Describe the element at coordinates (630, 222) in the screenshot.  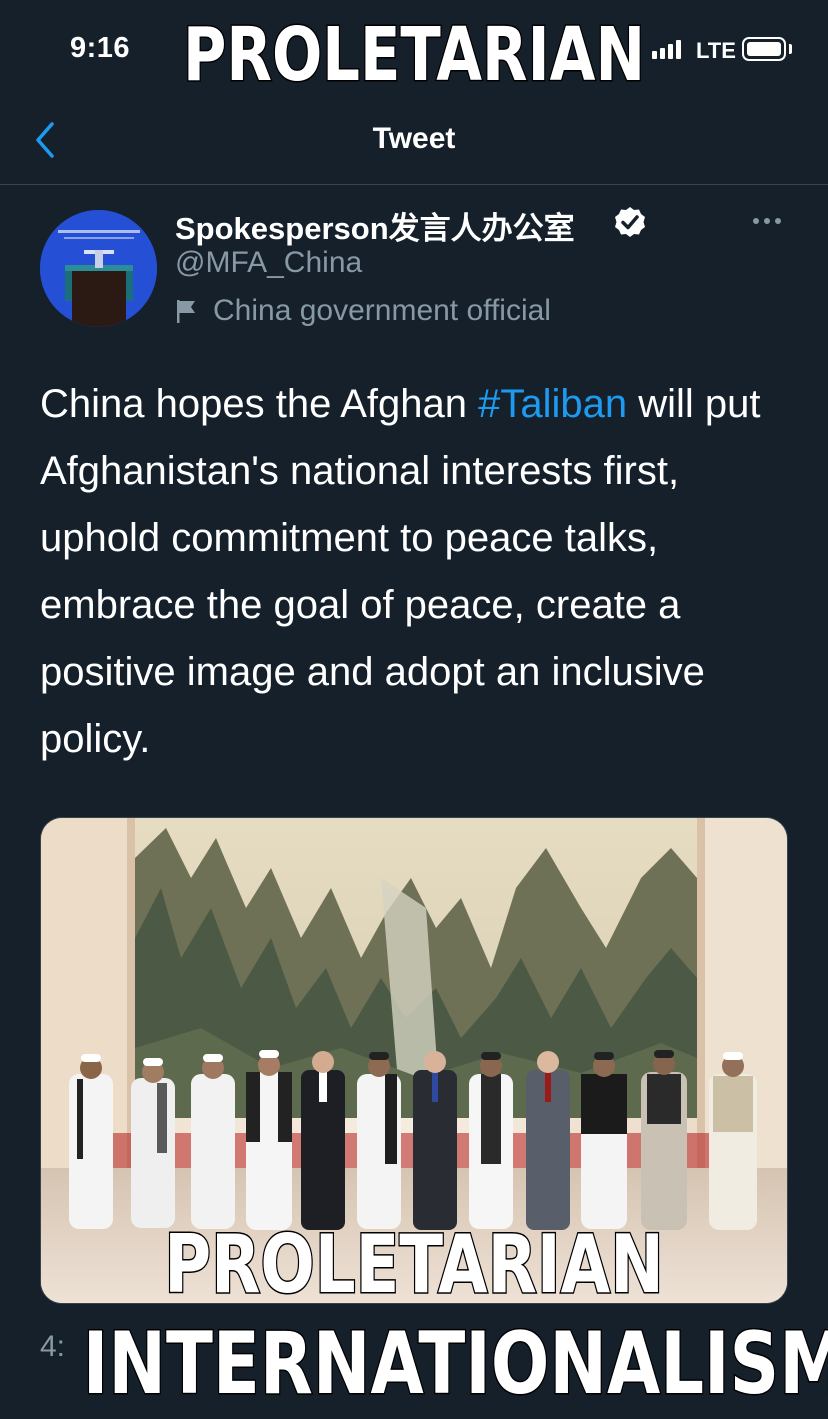
I see `verified-badge-icon` at that location.